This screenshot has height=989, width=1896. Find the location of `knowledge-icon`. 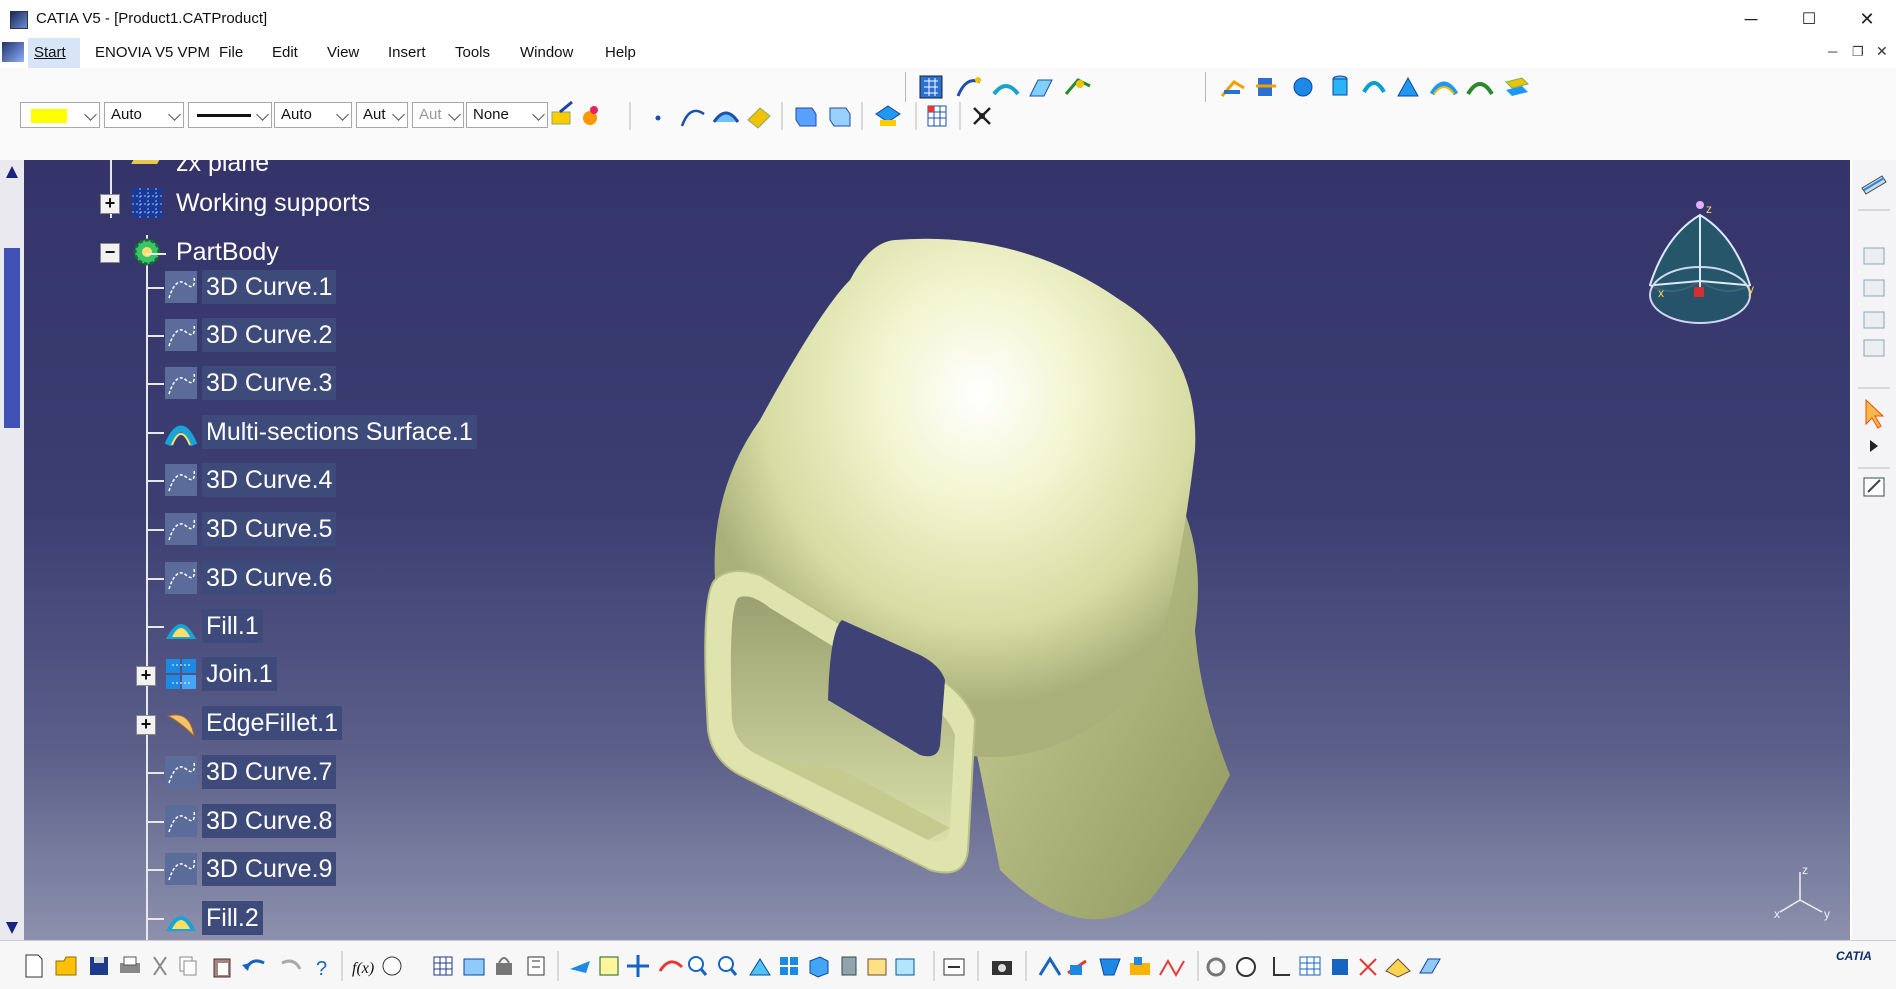

knowledge-icon is located at coordinates (392, 966).